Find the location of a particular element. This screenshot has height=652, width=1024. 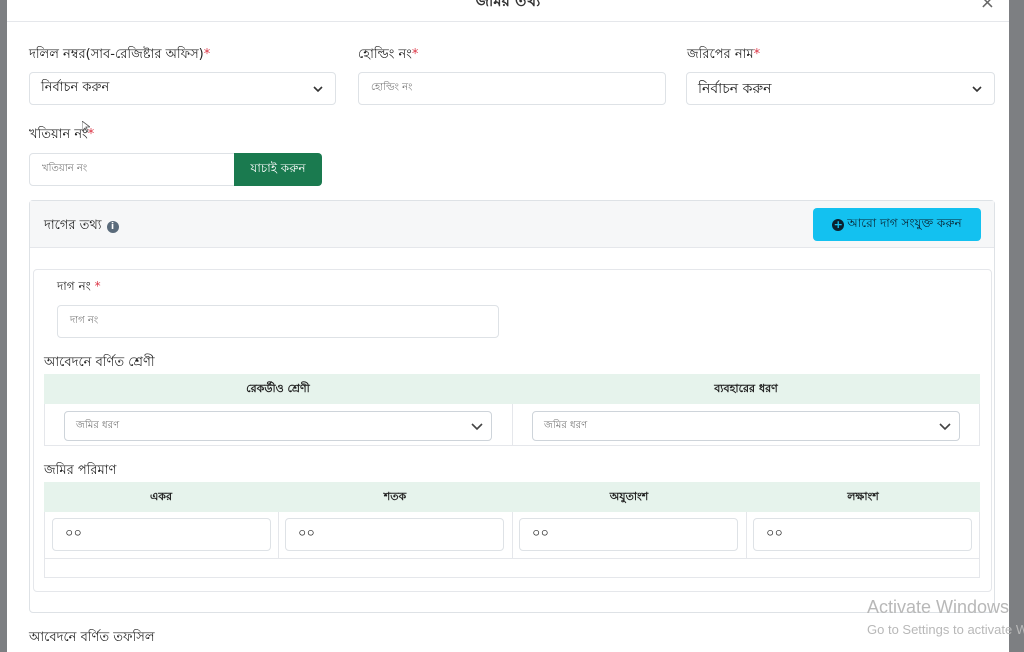

khatian-number-input: খতিয়ান নং is located at coordinates (132, 169).